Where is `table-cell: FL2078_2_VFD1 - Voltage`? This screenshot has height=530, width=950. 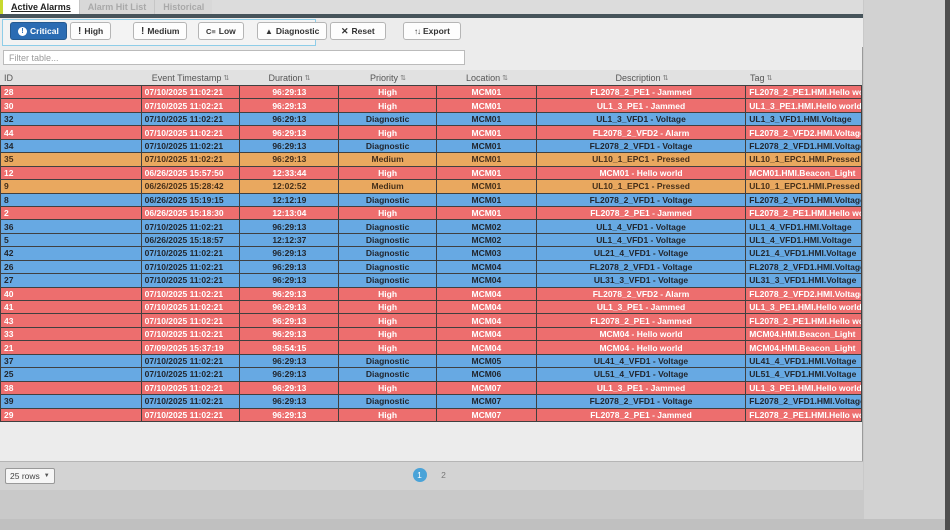
table-cell: FL2078_2_VFD1 - Voltage is located at coordinates (642, 401).